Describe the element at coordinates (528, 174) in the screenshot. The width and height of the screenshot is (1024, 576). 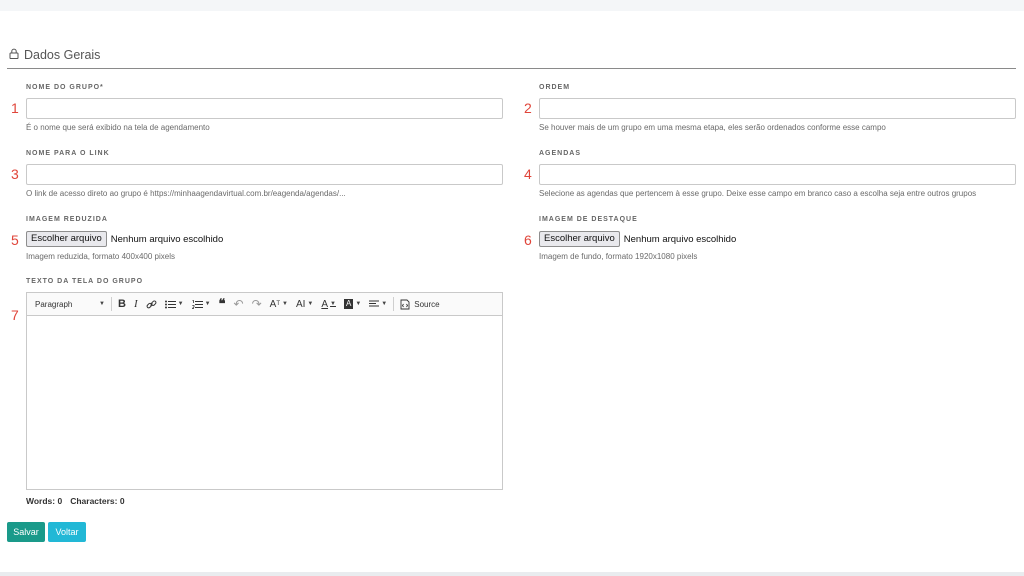
I see `marker-4: 4` at that location.